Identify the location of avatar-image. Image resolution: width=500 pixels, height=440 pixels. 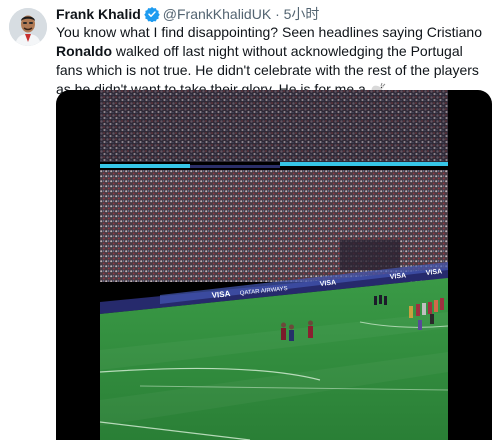
(28, 27).